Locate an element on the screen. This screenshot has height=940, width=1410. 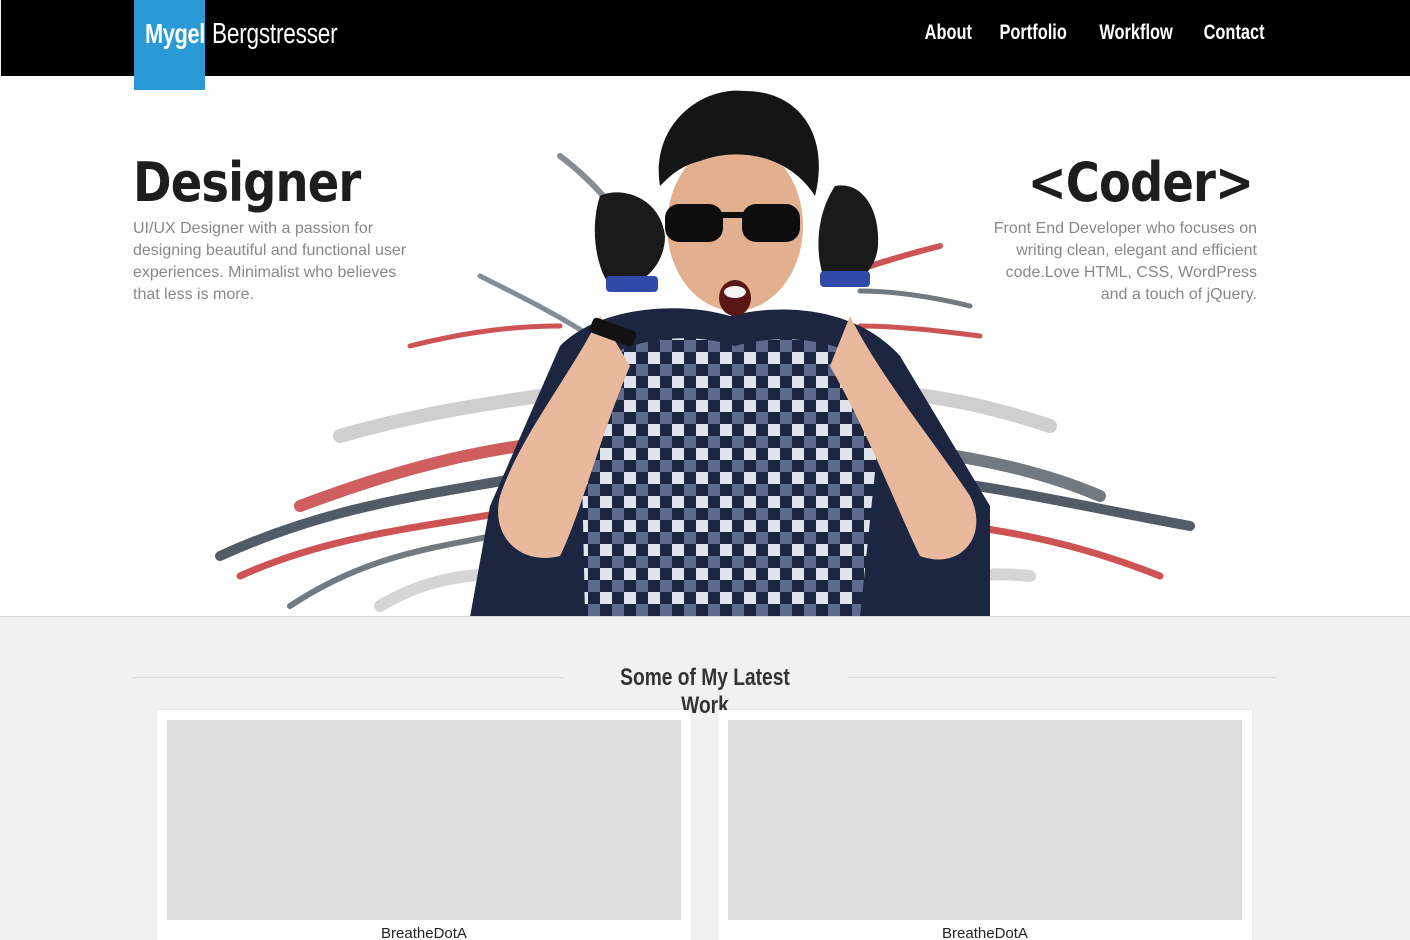
designer-heading: Designer is located at coordinates (247, 182).